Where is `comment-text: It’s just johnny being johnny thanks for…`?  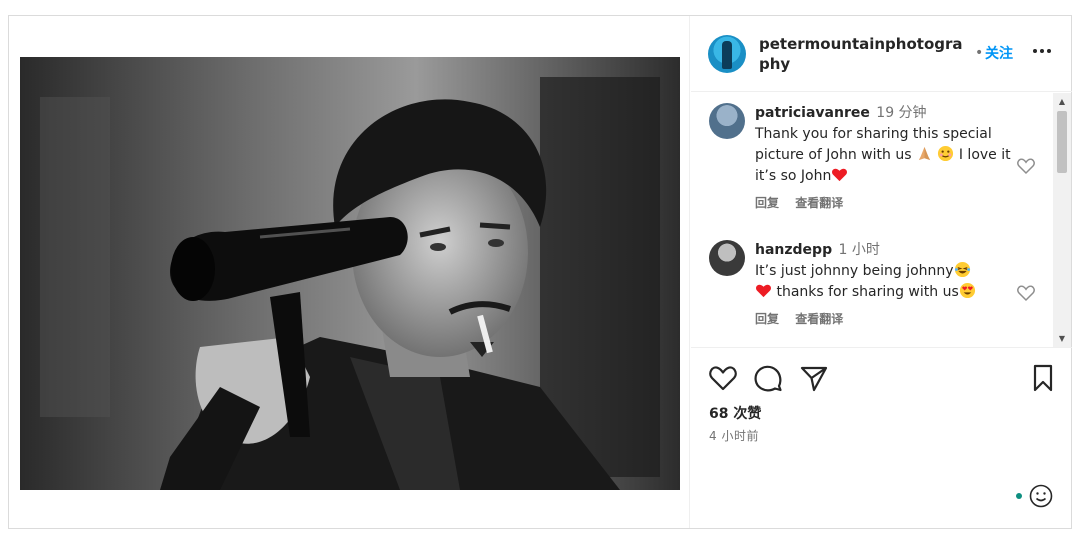 comment-text: It’s just johnny being johnny thanks for… is located at coordinates (886, 282).